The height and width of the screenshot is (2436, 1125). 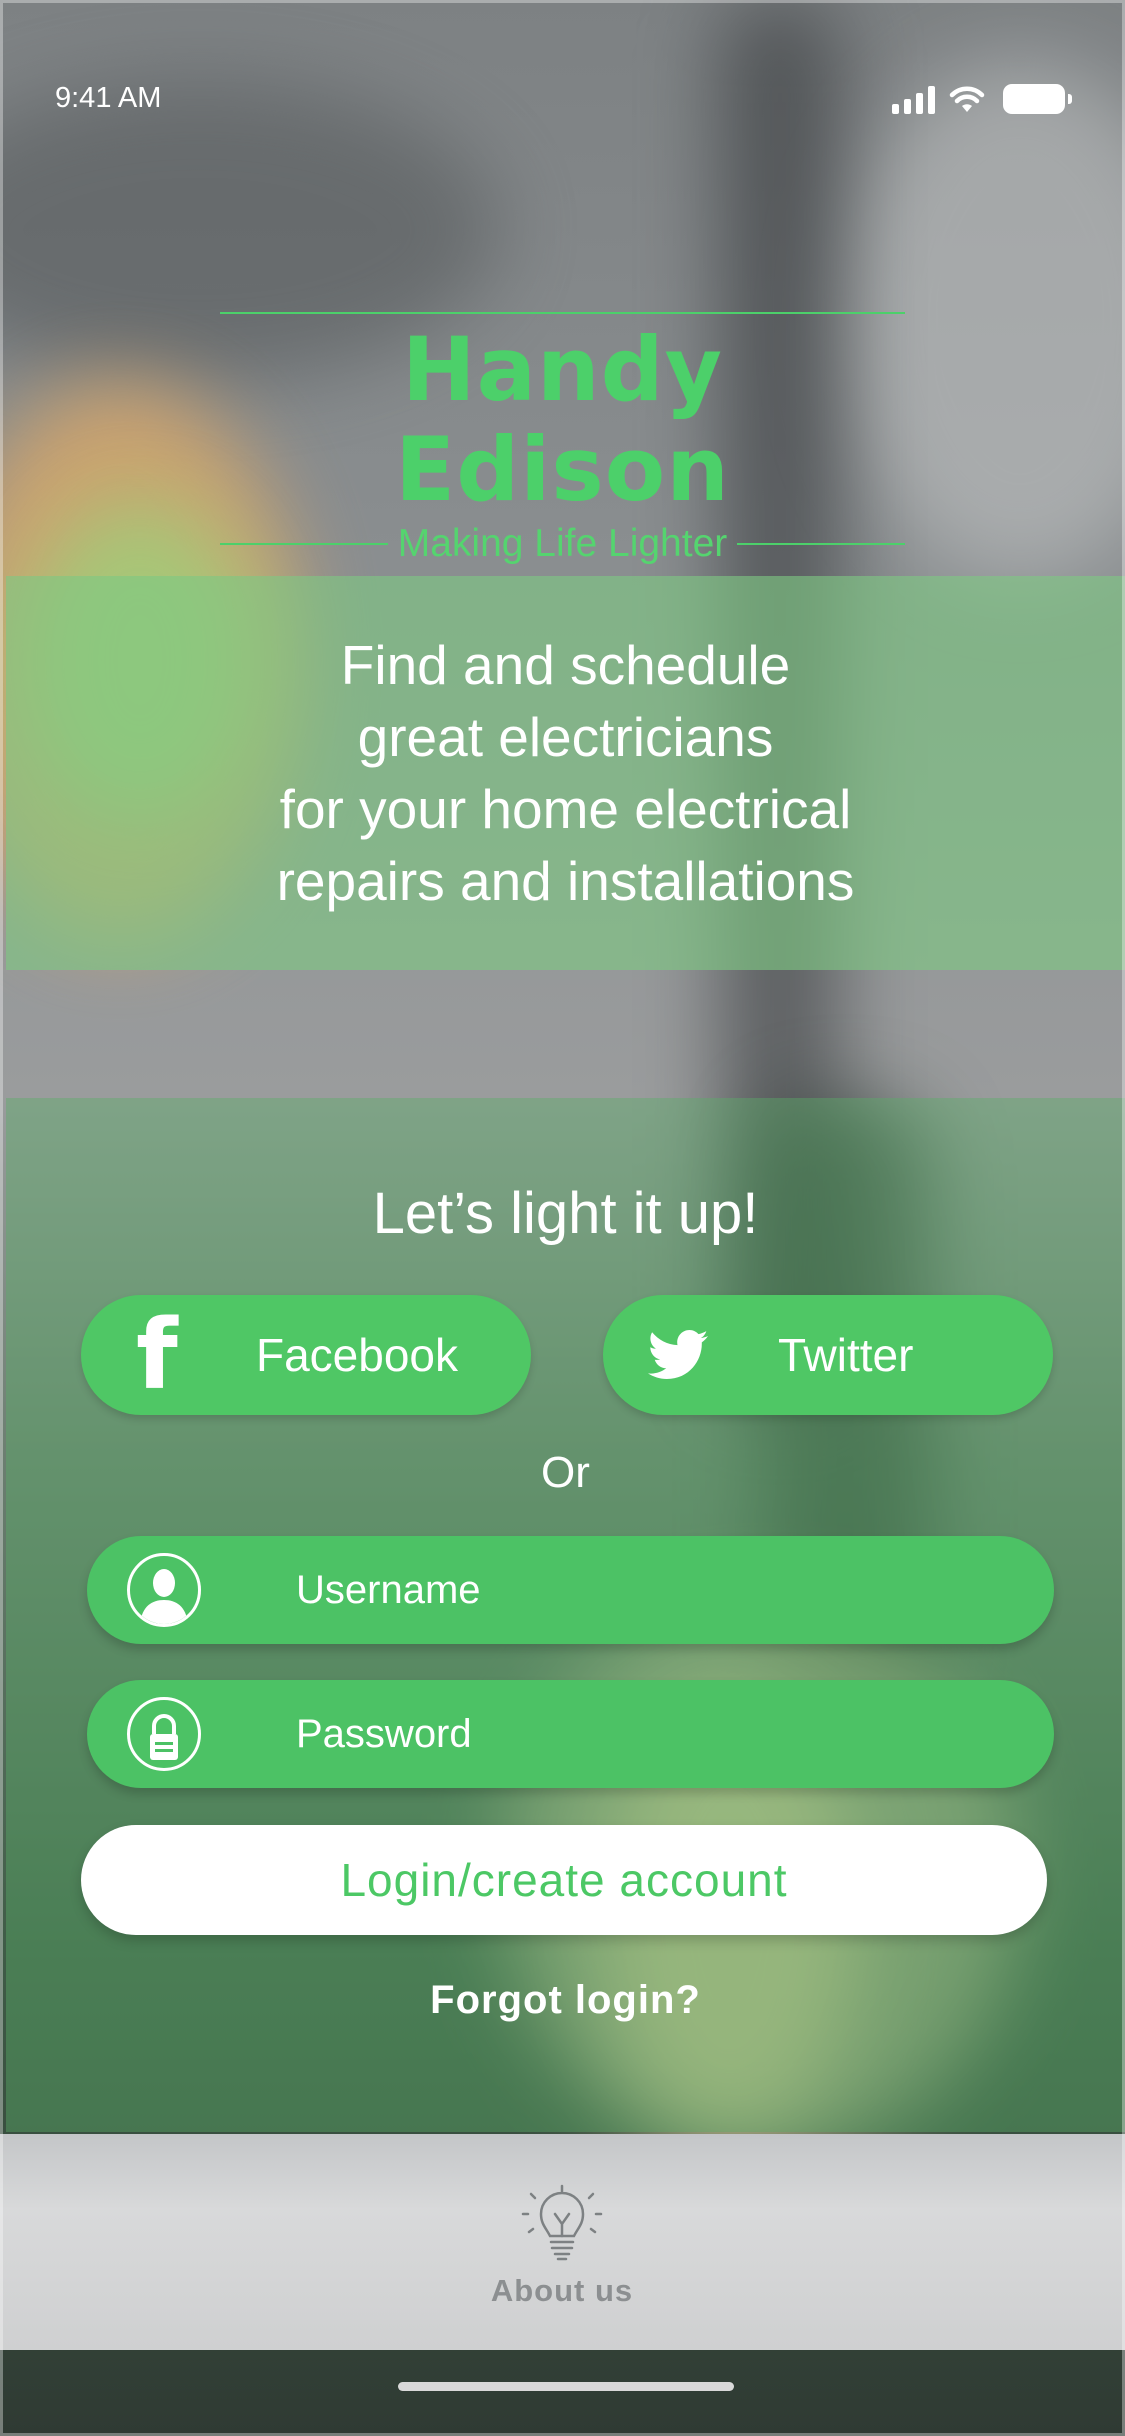 I want to click on status-time: 9:41 AM, so click(x=108, y=98).